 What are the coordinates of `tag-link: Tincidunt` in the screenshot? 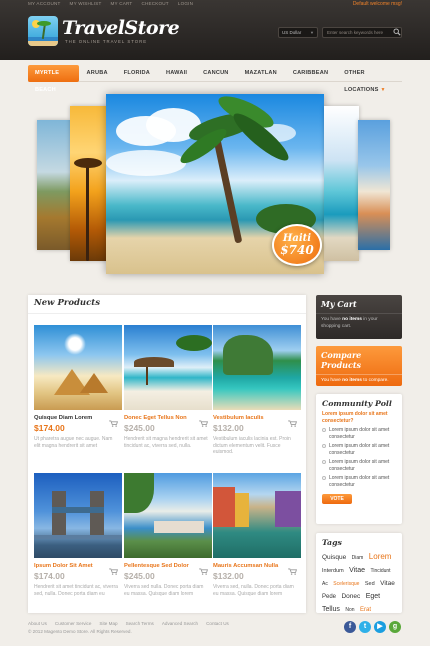 It's located at (380, 571).